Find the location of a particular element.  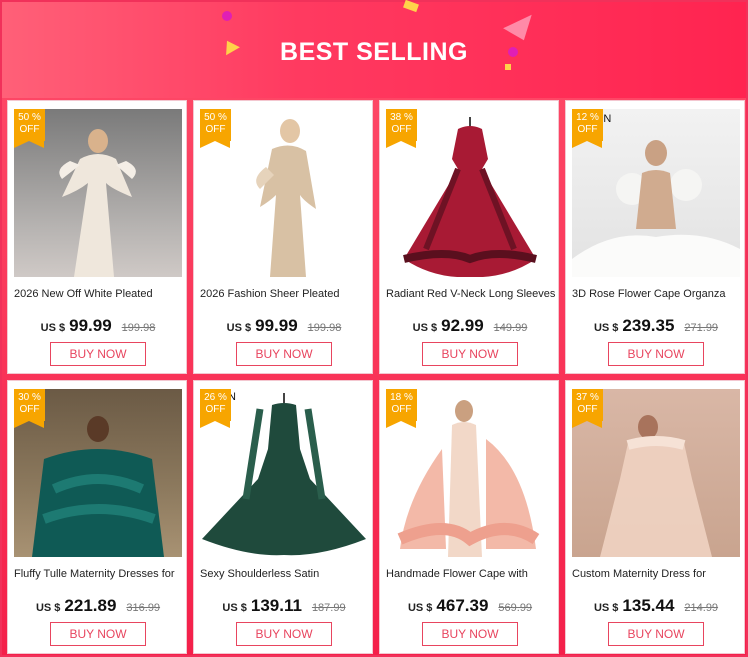

header: BEST SELLING is located at coordinates (374, 49).